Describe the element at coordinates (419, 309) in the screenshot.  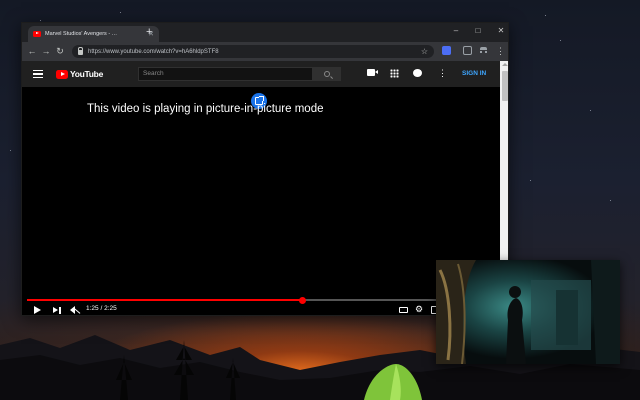
I see `settings-gear-icon: ⚙` at that location.